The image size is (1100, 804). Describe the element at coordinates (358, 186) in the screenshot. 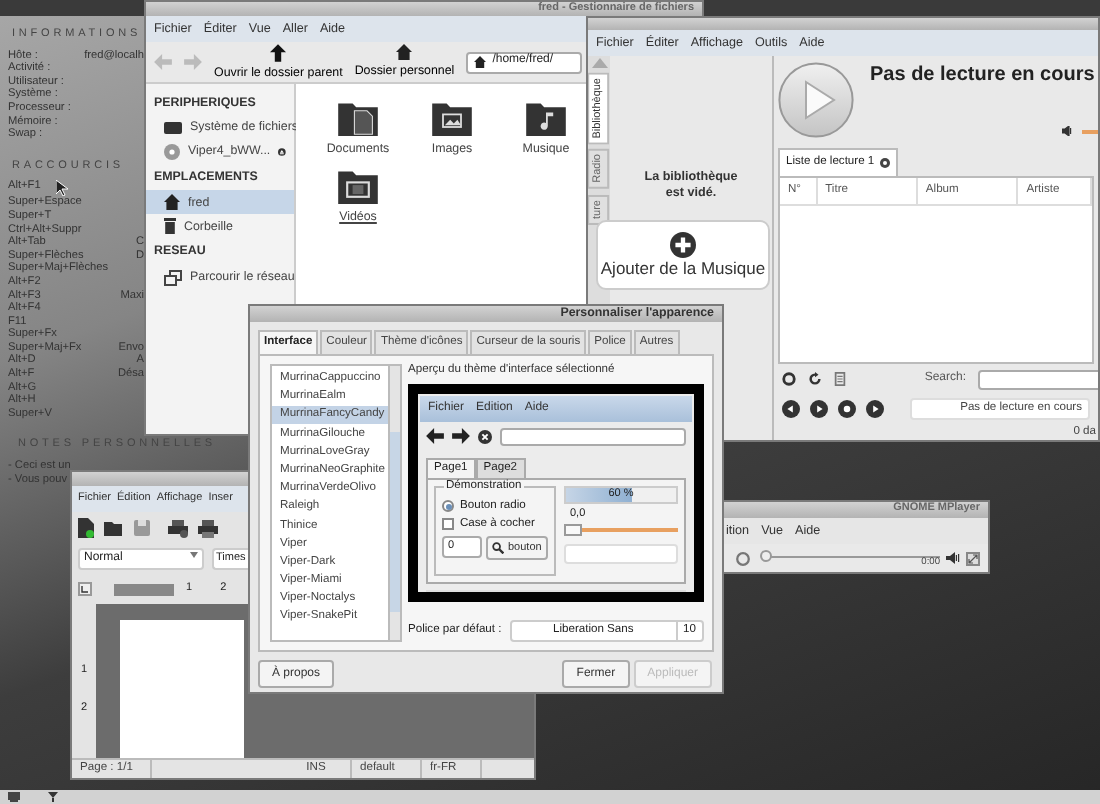

I see `videos-folder-icon` at that location.